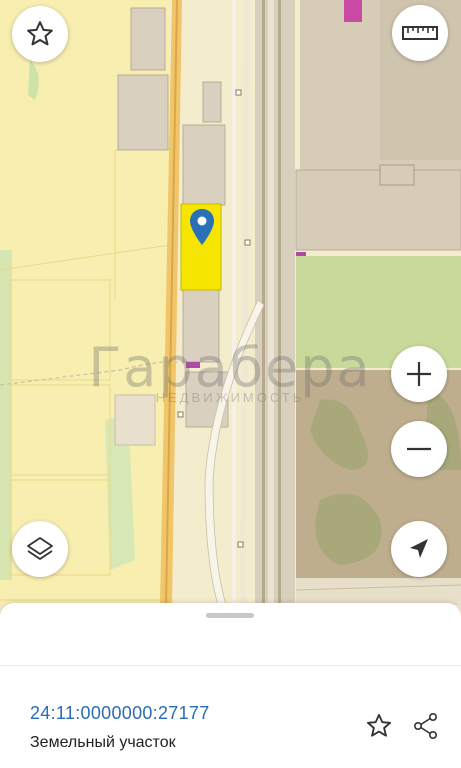  I want to click on sheet-drag-handle, so click(230, 615).